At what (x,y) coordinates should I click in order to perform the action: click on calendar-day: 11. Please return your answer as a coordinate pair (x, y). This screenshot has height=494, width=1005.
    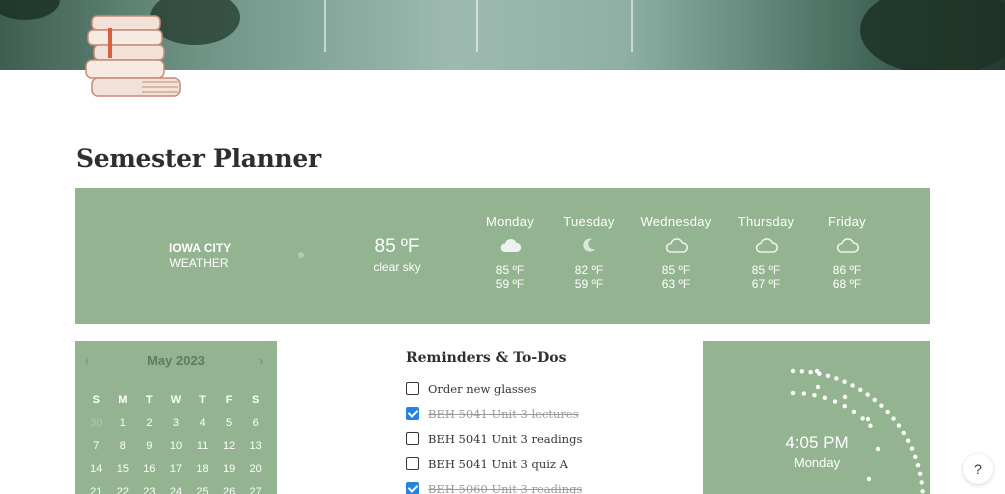
    Looking at the image, I should click on (202, 446).